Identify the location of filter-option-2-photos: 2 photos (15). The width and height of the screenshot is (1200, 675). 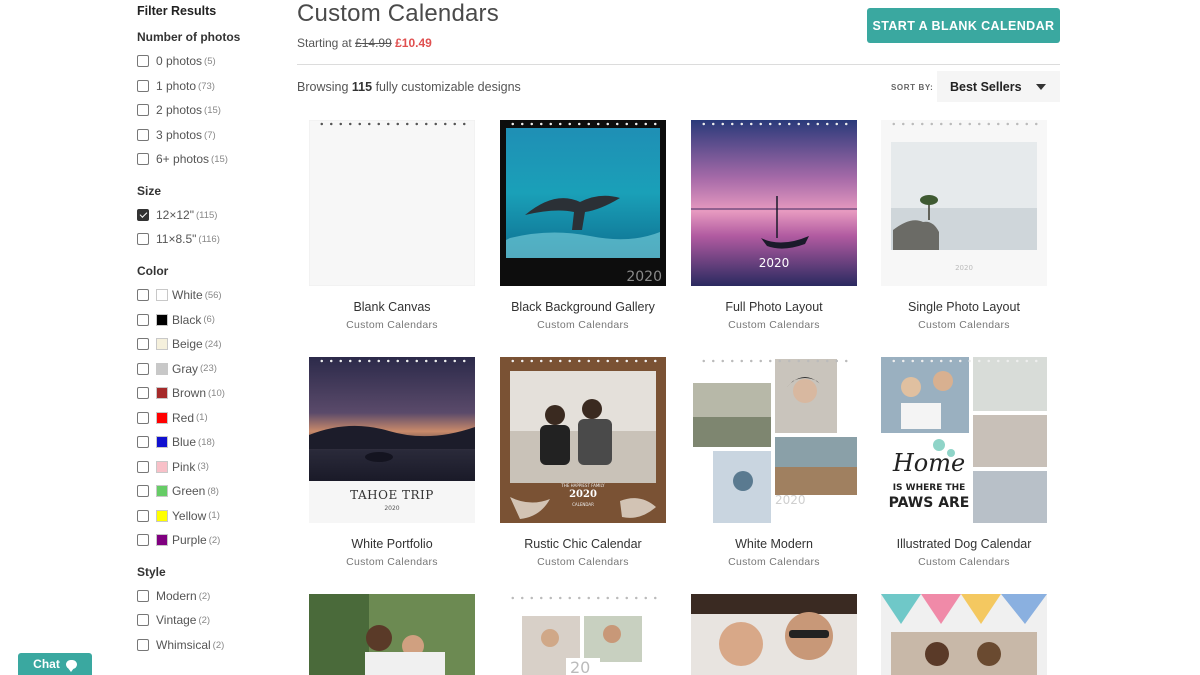
(179, 110).